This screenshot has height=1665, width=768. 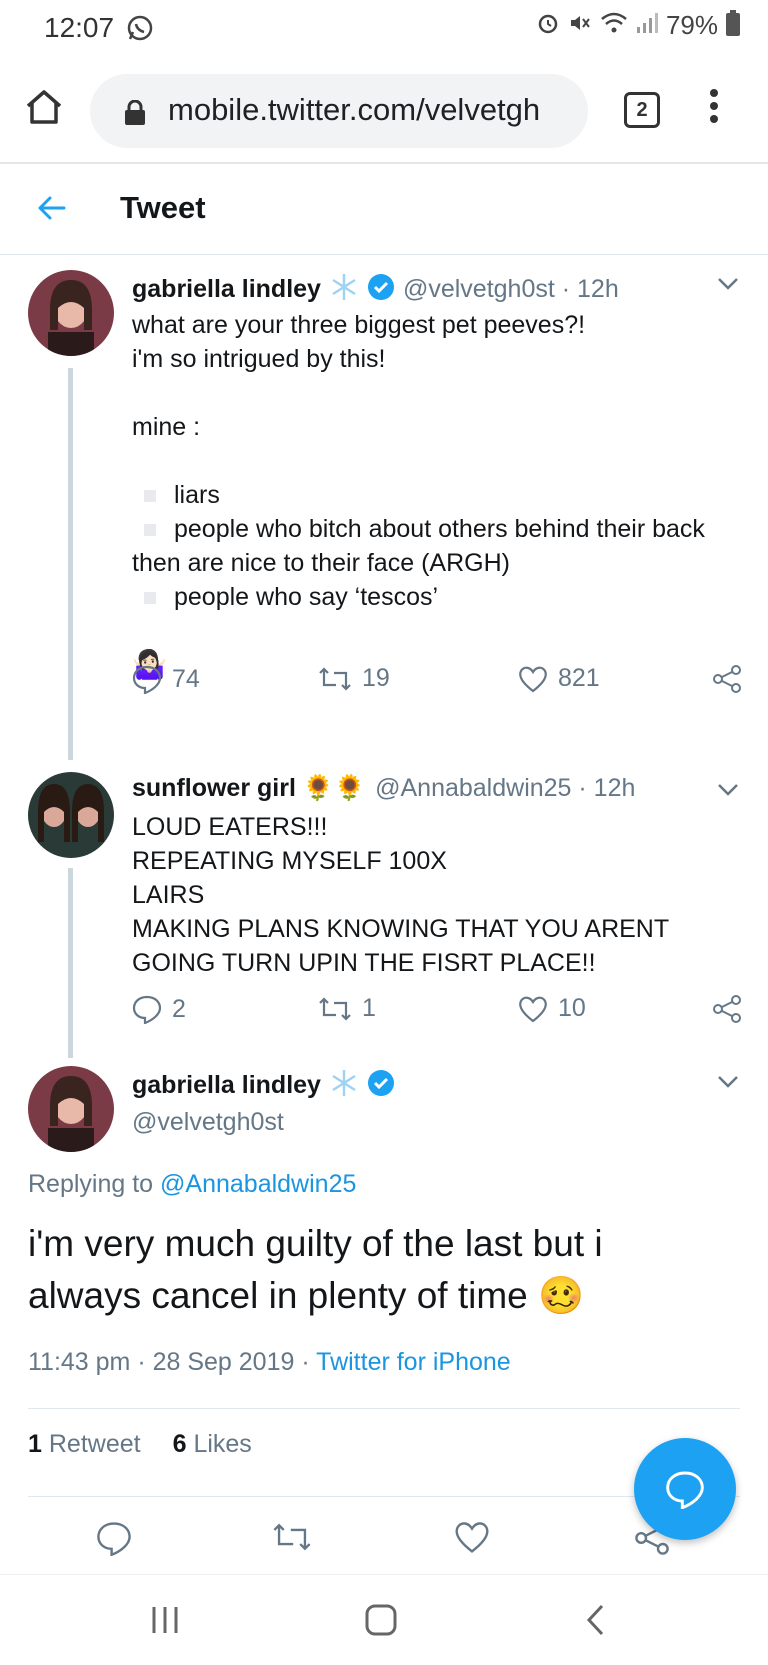 I want to click on recents-button, so click(x=165, y=1622).